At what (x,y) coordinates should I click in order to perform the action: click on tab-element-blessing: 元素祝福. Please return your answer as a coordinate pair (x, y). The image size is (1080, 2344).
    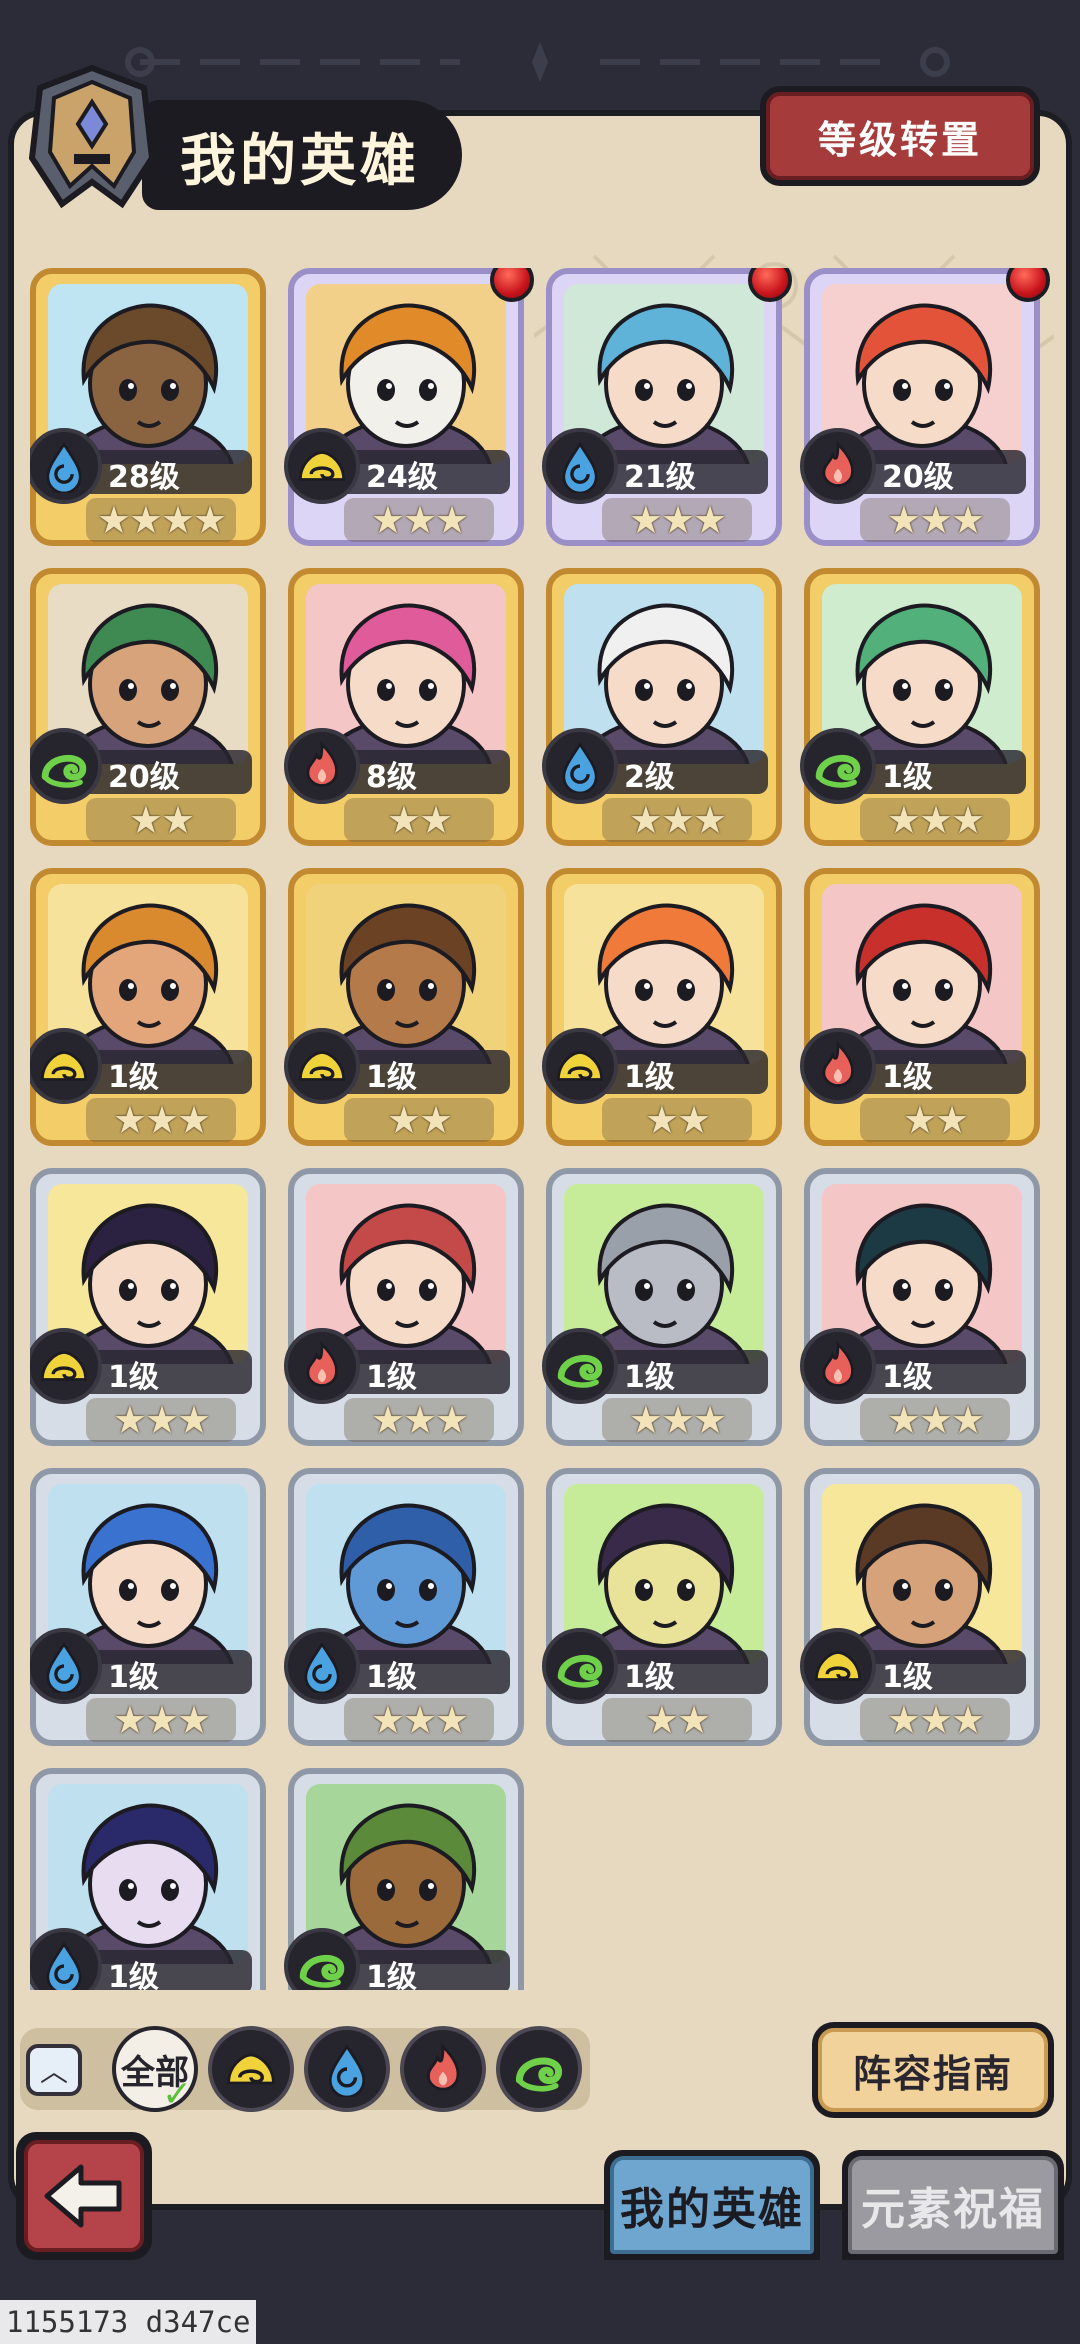
    Looking at the image, I should click on (953, 2205).